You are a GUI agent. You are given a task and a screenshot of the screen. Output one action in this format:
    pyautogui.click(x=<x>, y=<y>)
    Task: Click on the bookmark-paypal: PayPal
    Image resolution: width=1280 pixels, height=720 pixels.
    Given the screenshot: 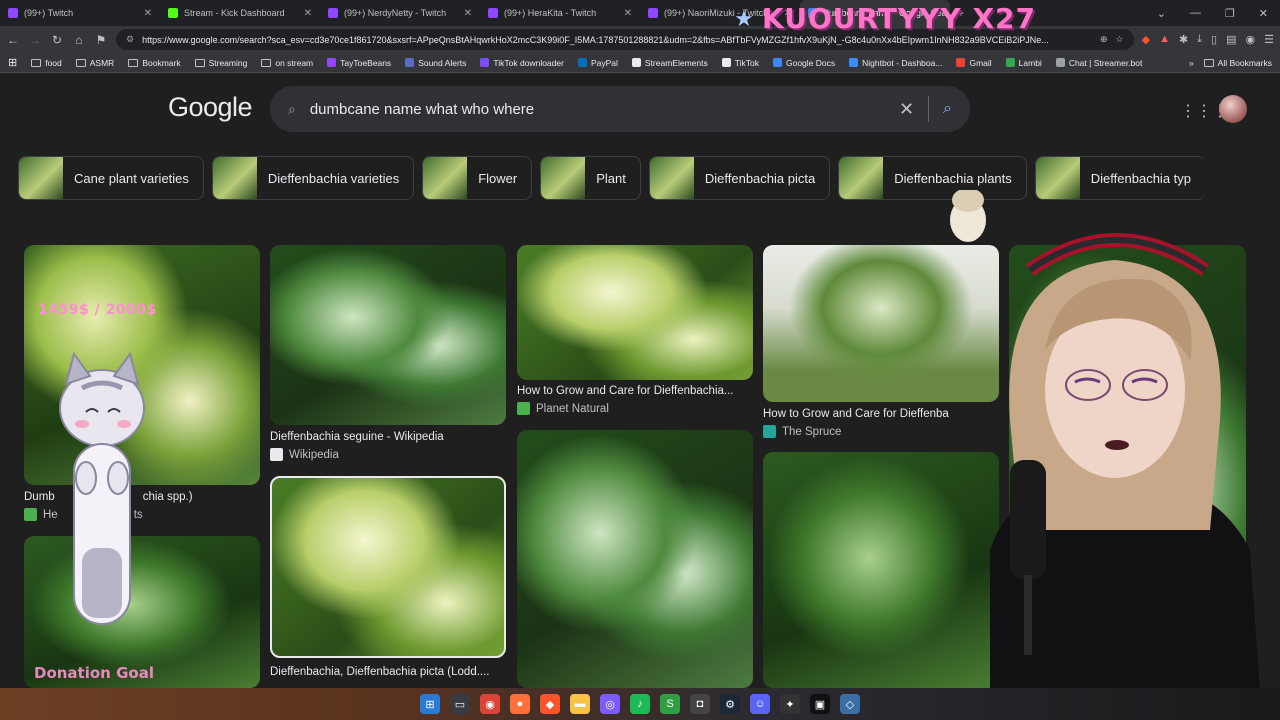 What is the action you would take?
    pyautogui.click(x=597, y=62)
    